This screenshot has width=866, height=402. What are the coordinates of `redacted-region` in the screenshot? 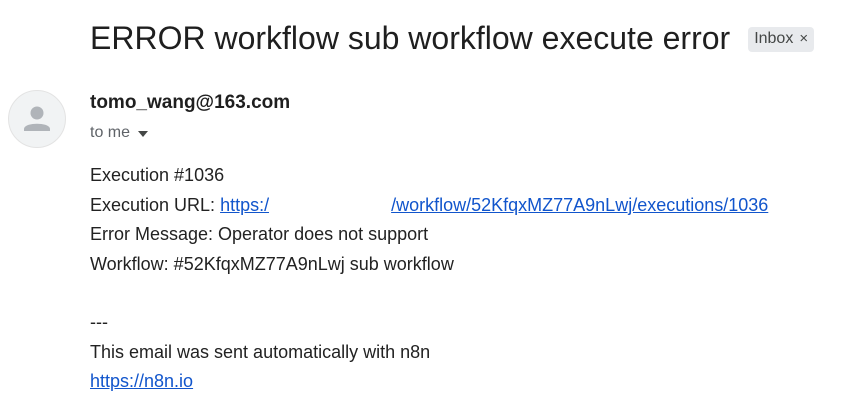 It's located at (330, 203).